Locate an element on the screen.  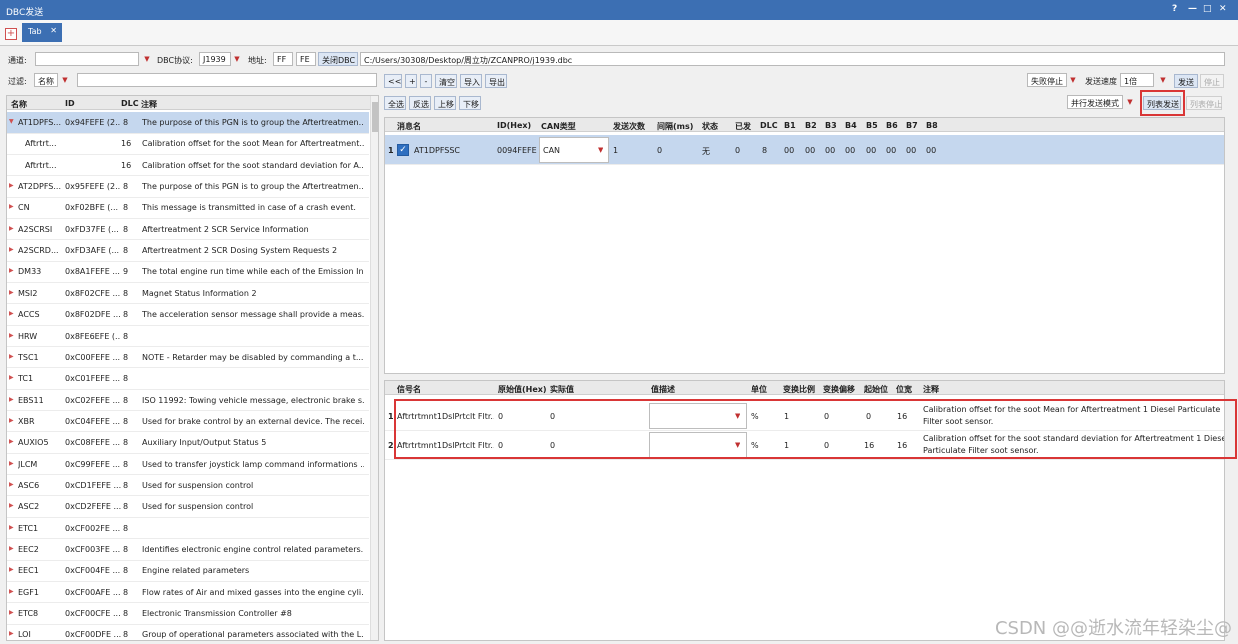
move-down-button: 下移 is located at coordinates (470, 103).